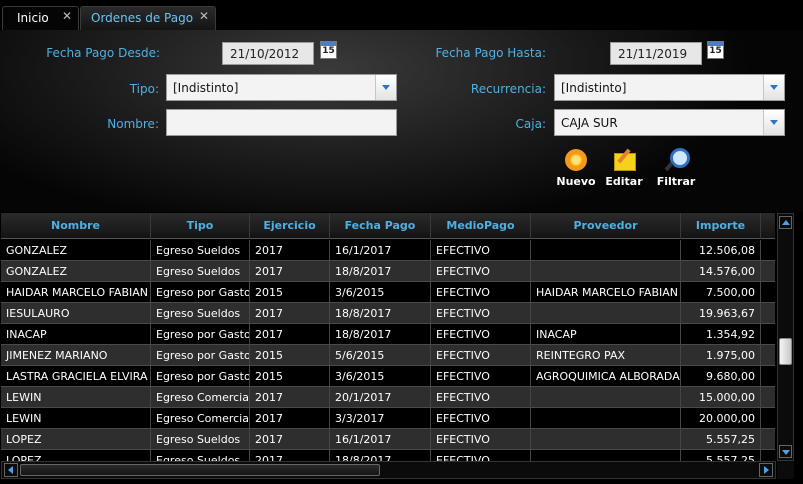 Image resolution: width=803 pixels, height=484 pixels. Describe the element at coordinates (785, 337) in the screenshot. I see `vertical-scrollbar` at that location.